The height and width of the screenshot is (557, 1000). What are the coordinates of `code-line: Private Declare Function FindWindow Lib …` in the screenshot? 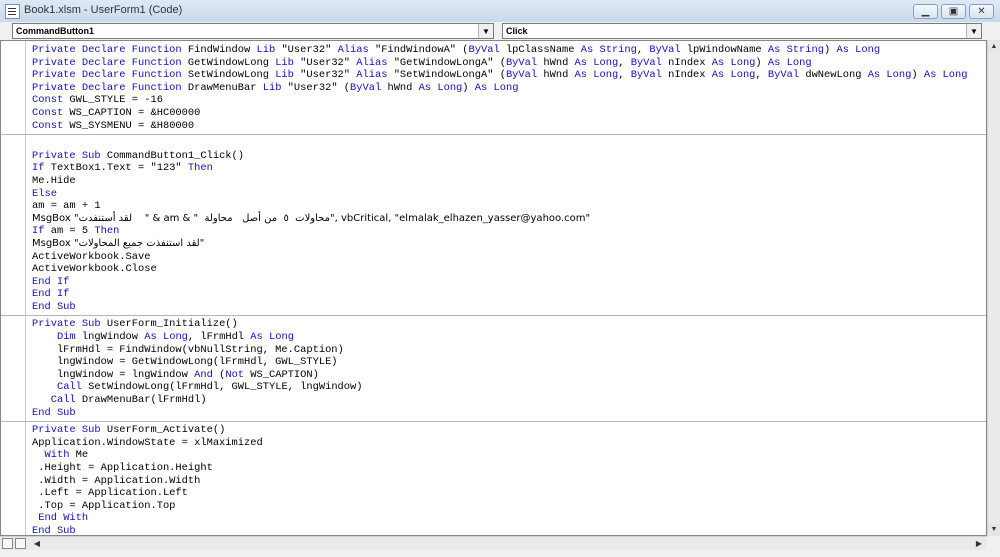 It's located at (509, 50).